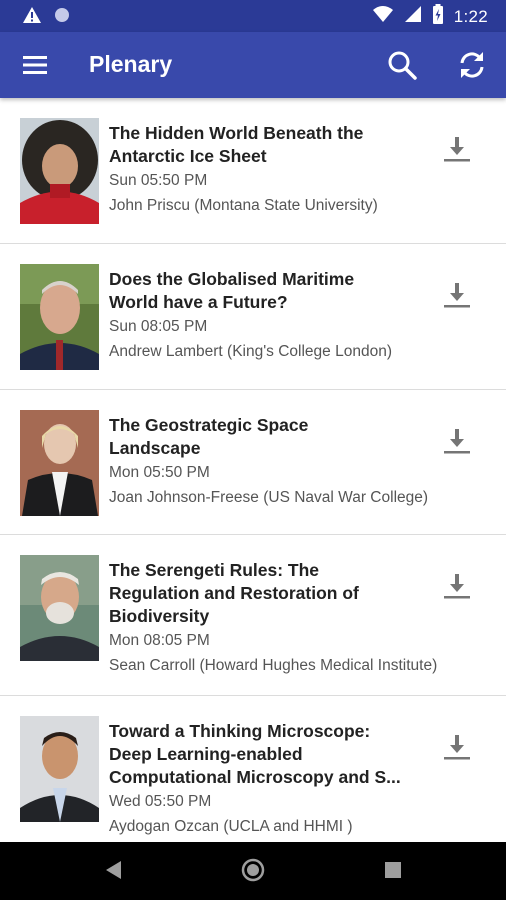  What do you see at coordinates (113, 872) in the screenshot?
I see `back-icon` at bounding box center [113, 872].